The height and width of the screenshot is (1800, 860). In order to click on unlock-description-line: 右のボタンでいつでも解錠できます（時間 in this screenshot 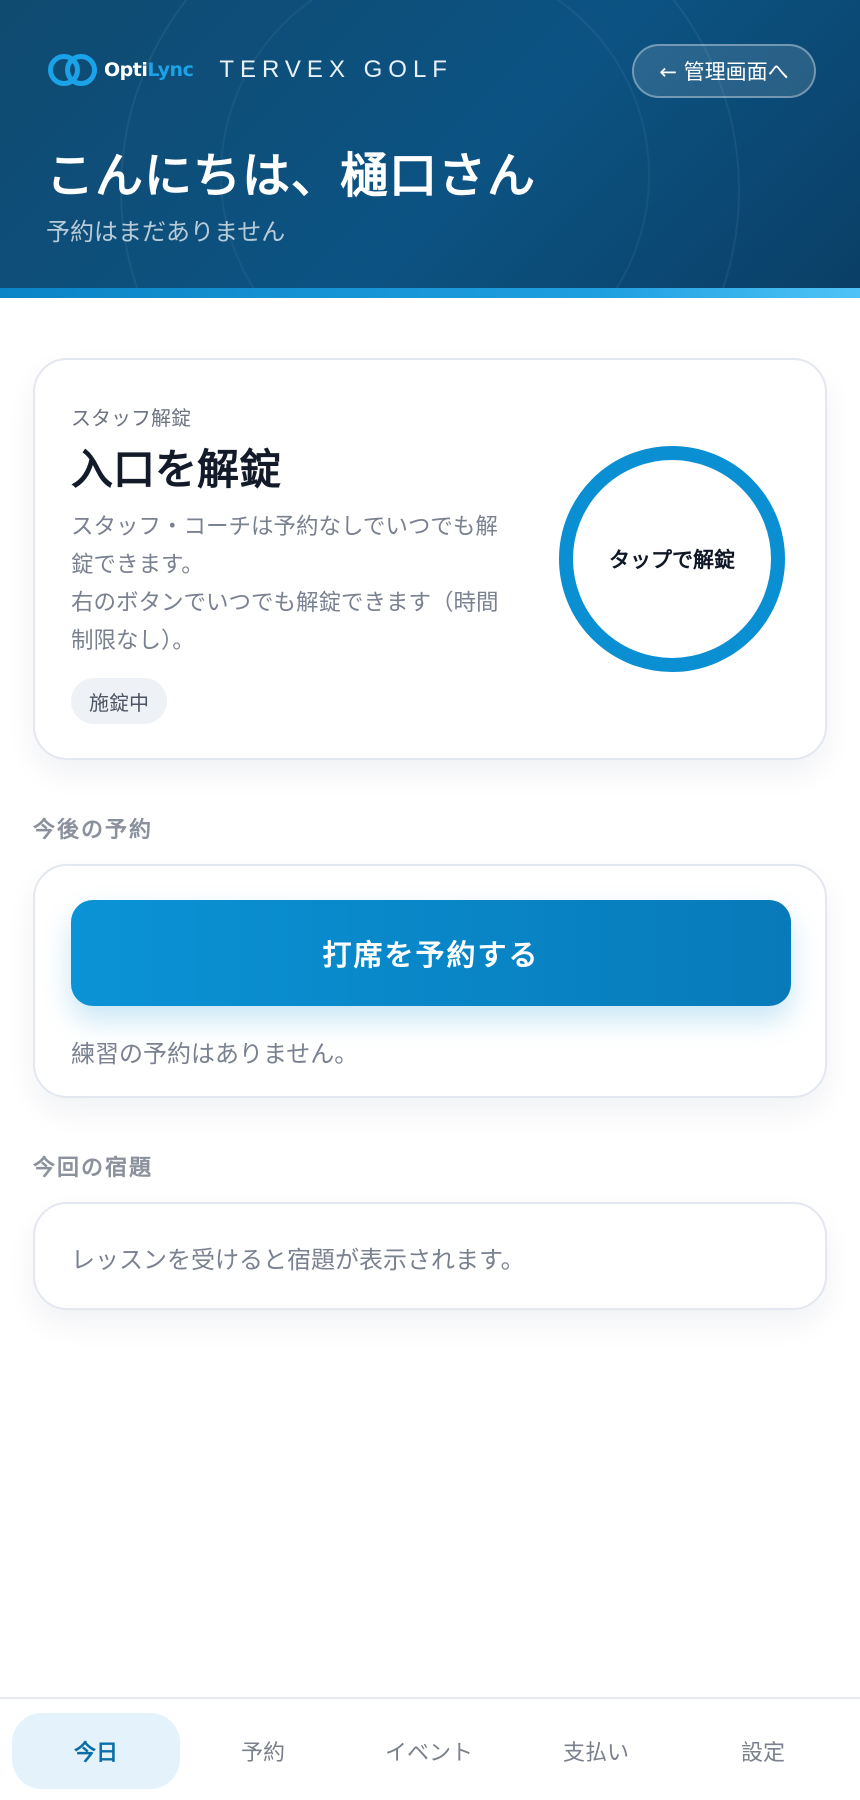, I will do `click(285, 603)`.